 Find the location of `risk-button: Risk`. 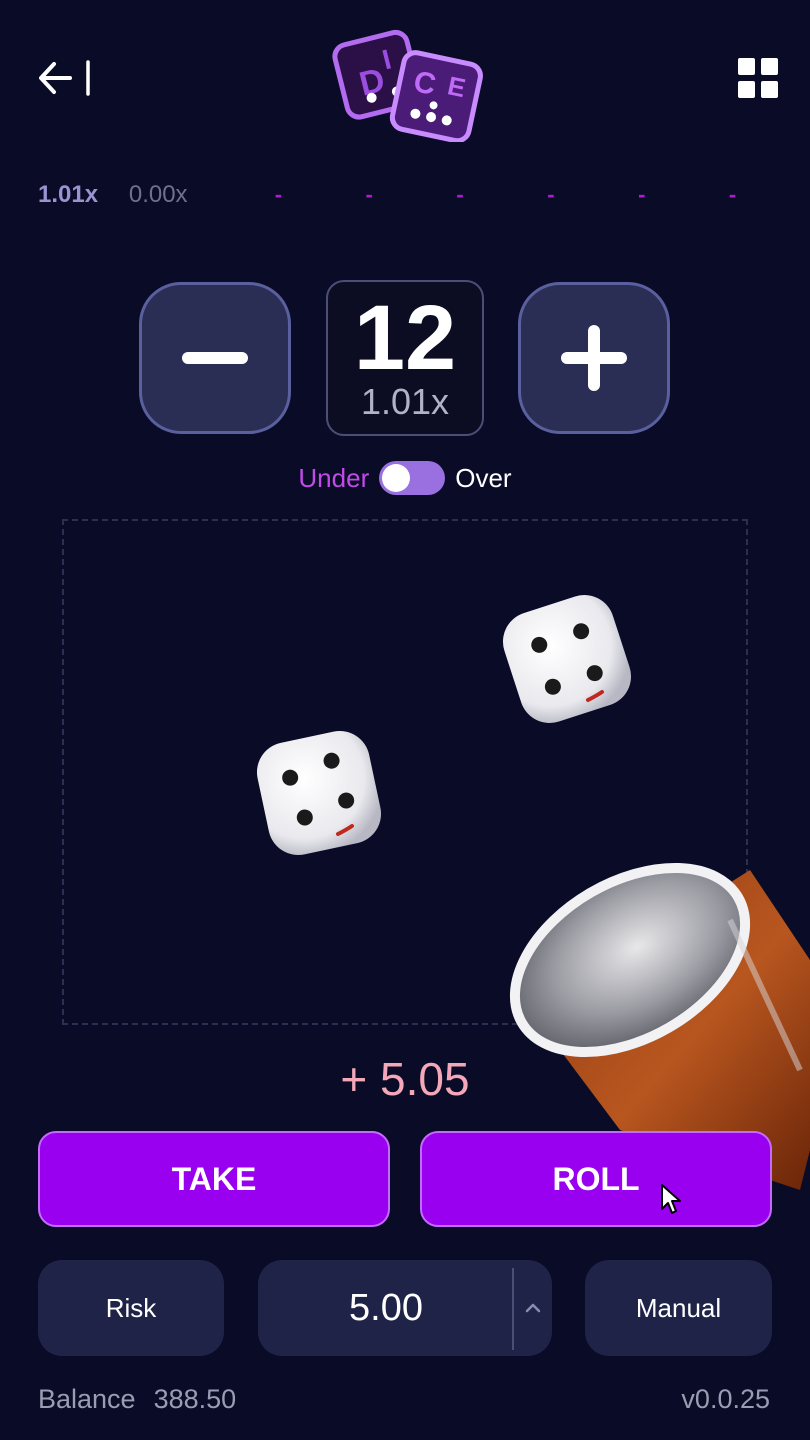

risk-button: Risk is located at coordinates (131, 1308).